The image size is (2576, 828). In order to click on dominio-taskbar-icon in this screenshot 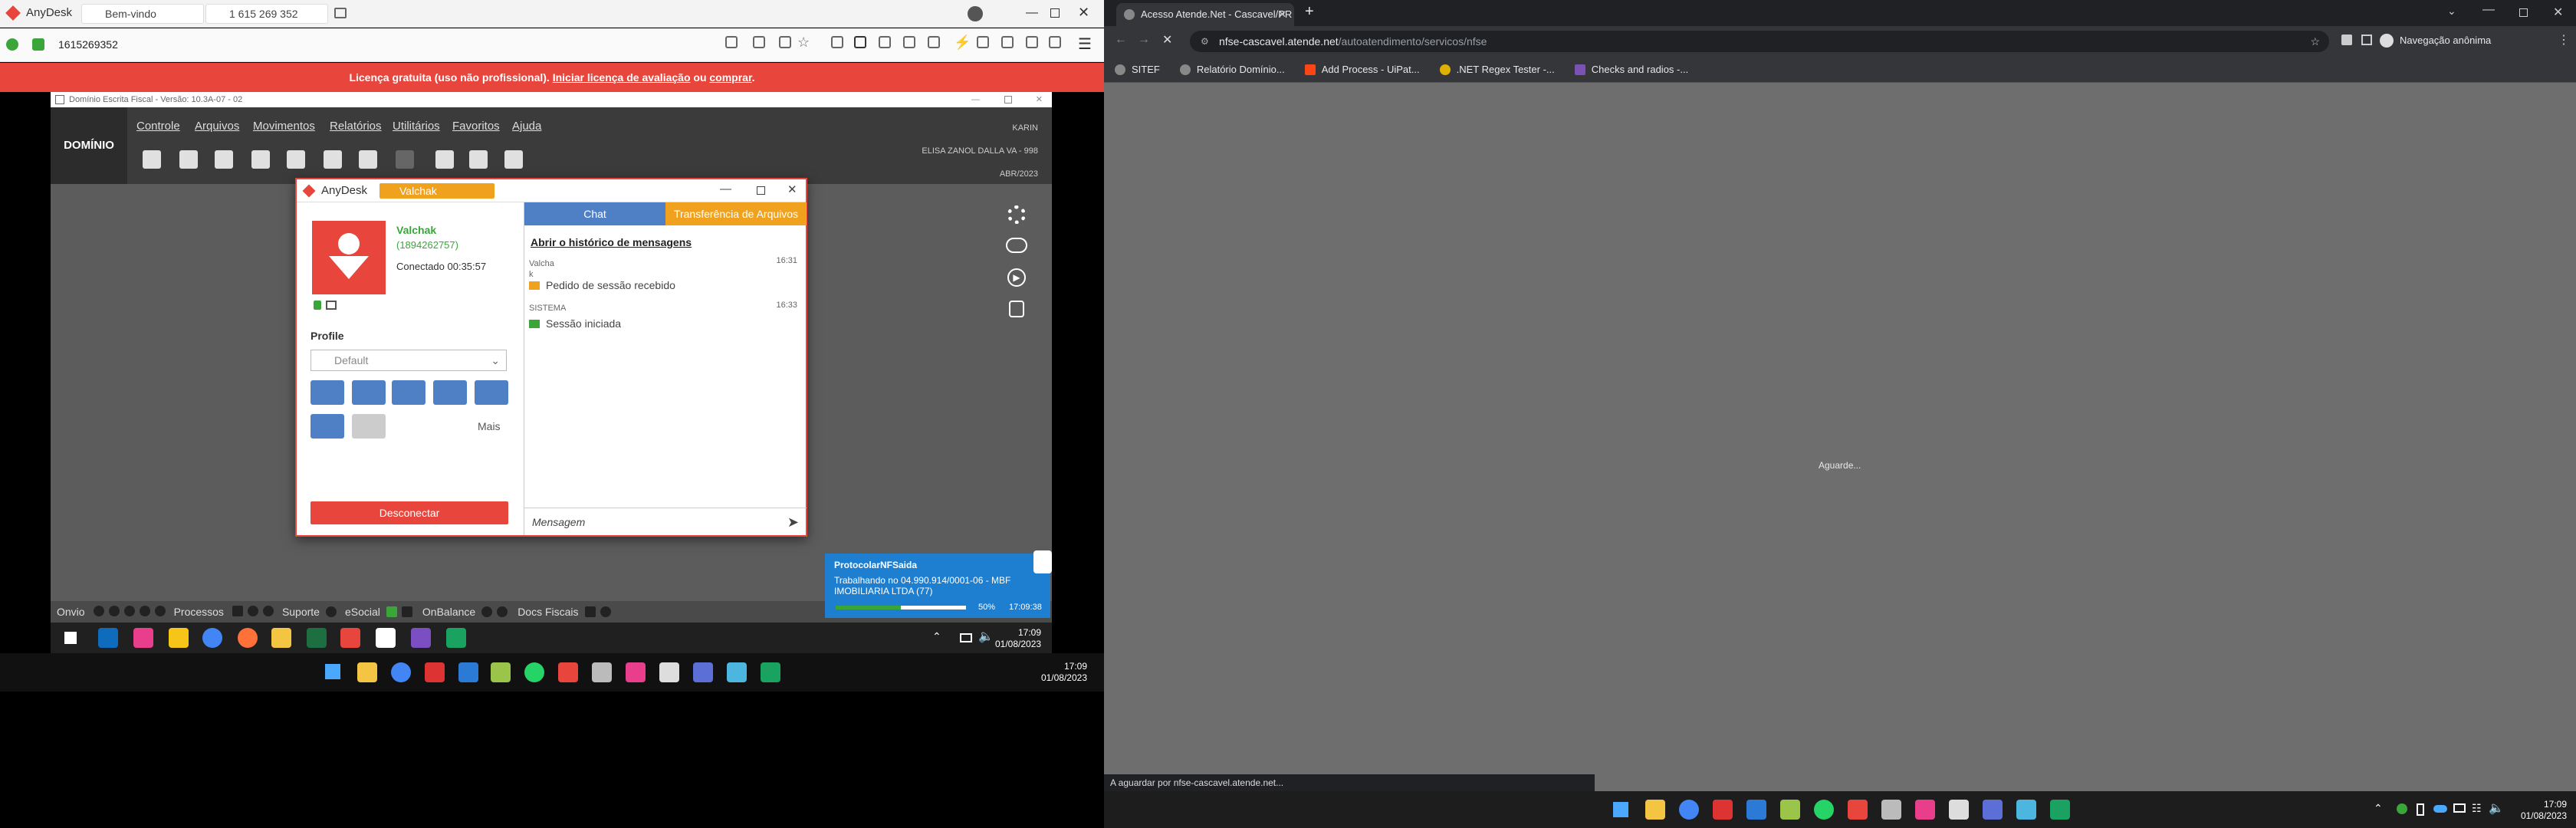, I will do `click(386, 638)`.